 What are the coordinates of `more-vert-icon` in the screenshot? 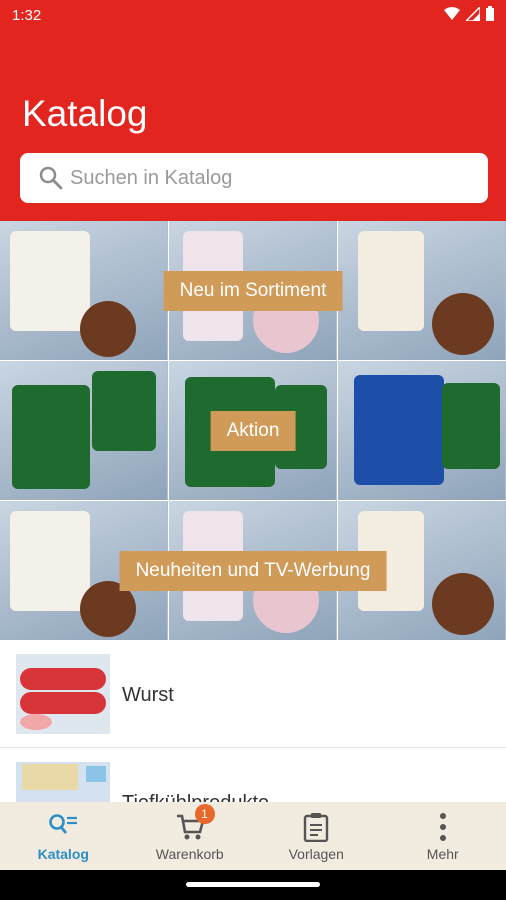 It's located at (442, 827).